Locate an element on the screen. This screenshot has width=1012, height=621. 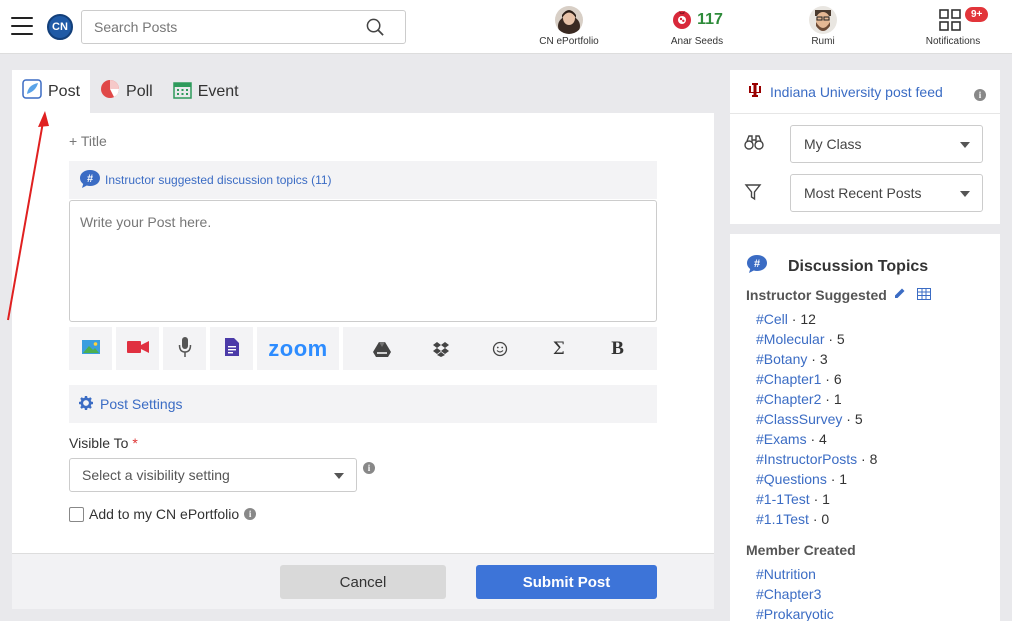
list-item: #Chapter2 · 1 is located at coordinates (816, 399).